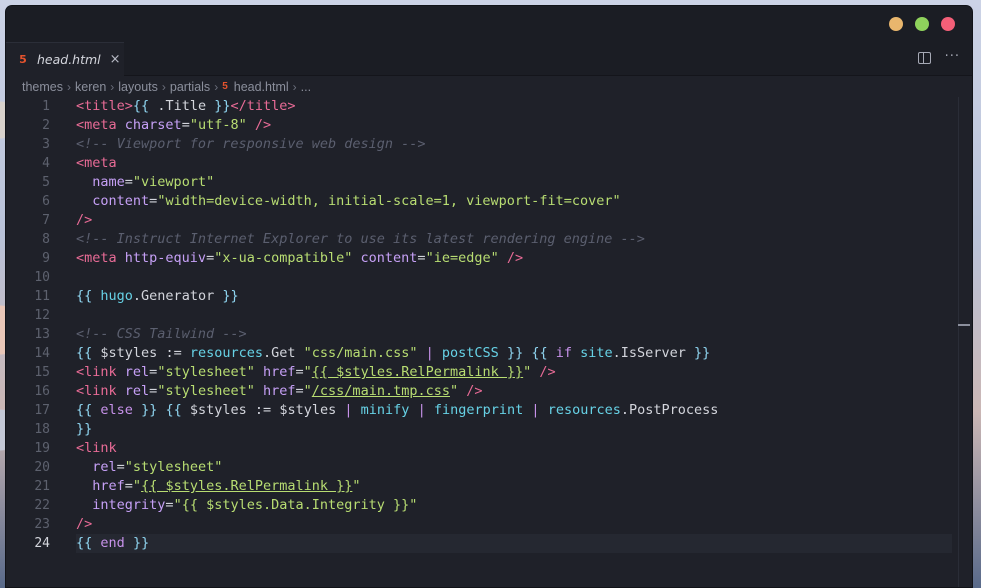 The image size is (981, 588). What do you see at coordinates (964, 325) in the screenshot?
I see `scroll-position-marker` at bounding box center [964, 325].